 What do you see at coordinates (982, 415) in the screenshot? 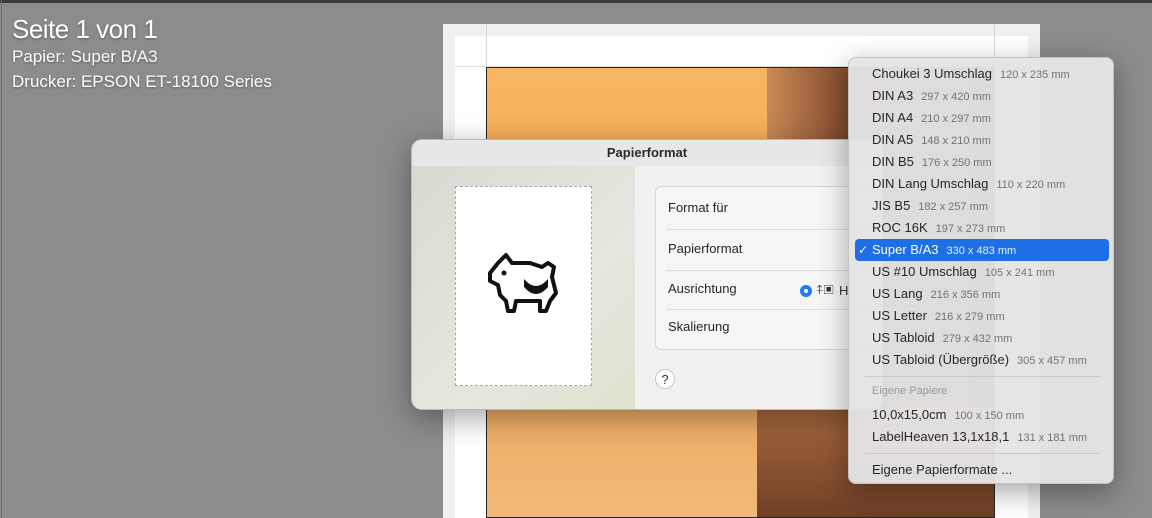
I see `menu-item-custom: 10,0x15,0cm 100 x 150 mm` at bounding box center [982, 415].